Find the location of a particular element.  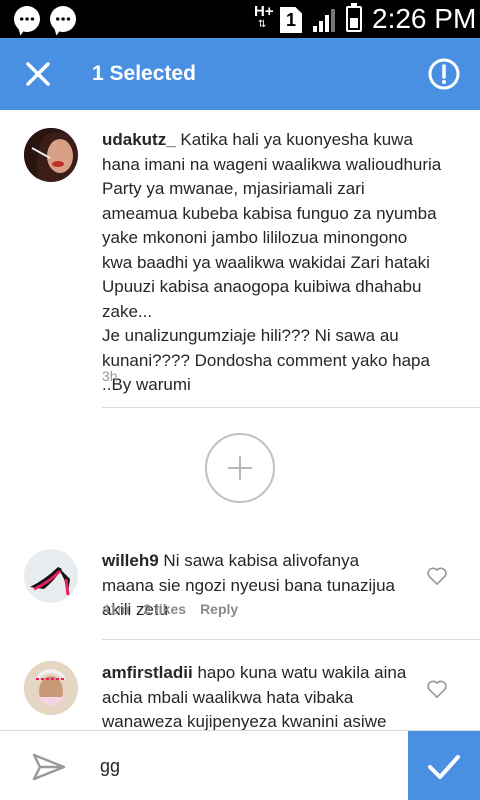

network-type: H+ is located at coordinates (264, 11).